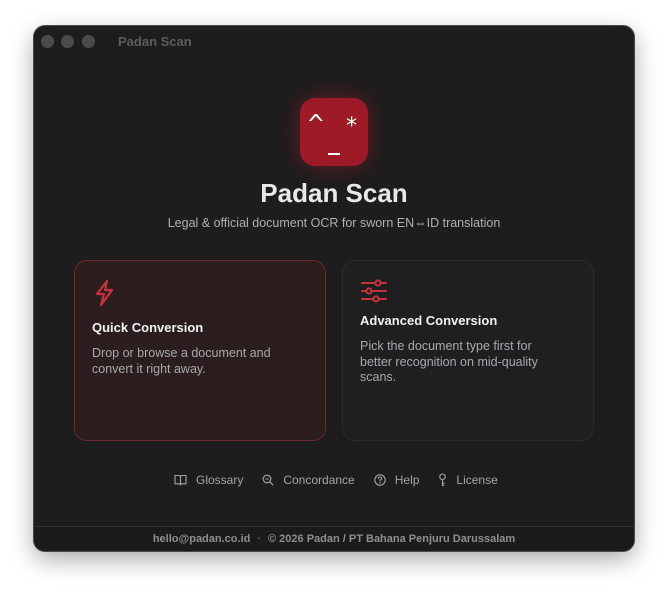 This screenshot has width=668, height=593. Describe the element at coordinates (334, 193) in the screenshot. I see `app-name-heading: Padan Scan` at that location.